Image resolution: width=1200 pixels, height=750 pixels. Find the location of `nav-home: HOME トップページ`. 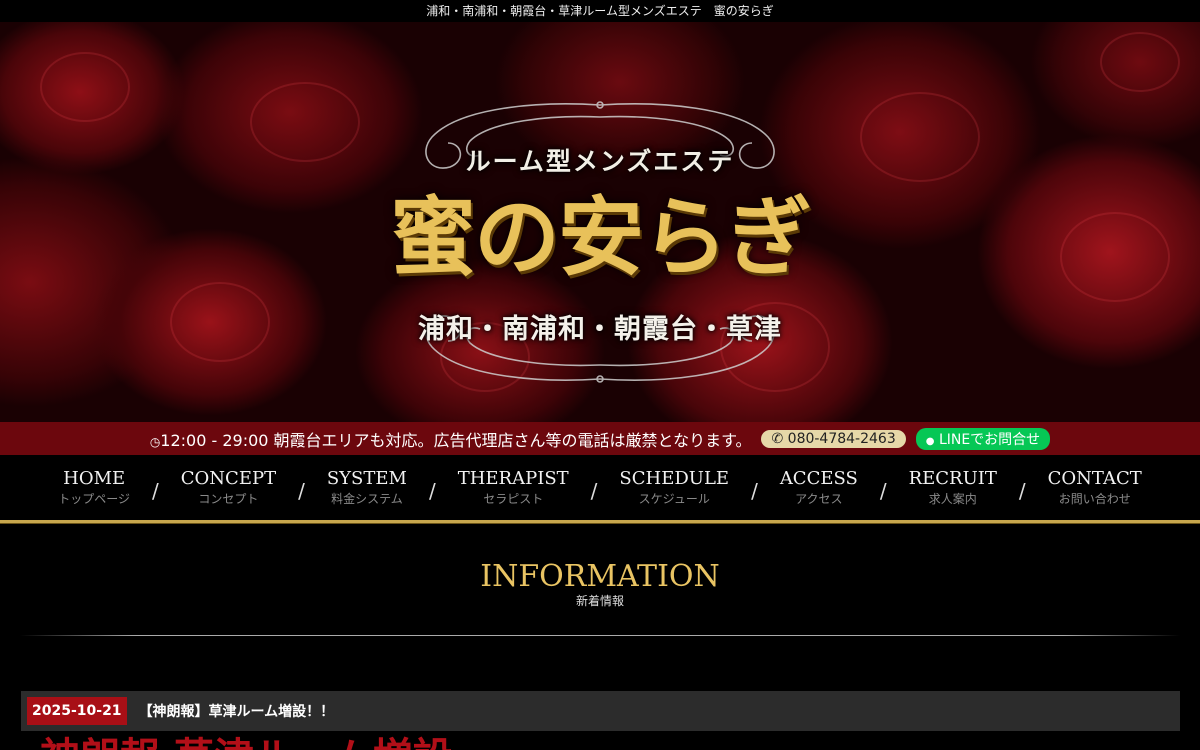

nav-home: HOME トップページ is located at coordinates (94, 487).